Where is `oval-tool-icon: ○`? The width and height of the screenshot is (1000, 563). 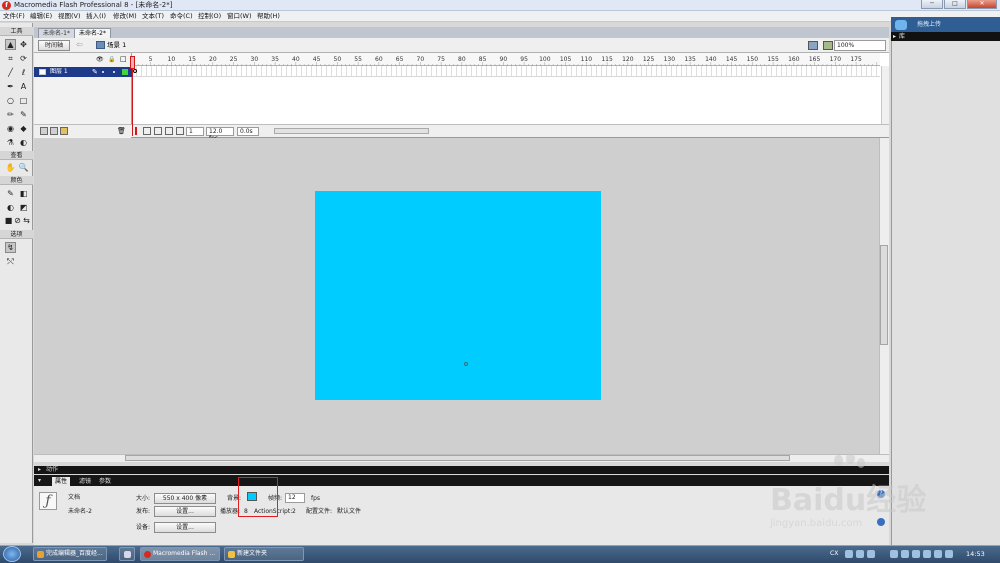 oval-tool-icon: ○ is located at coordinates (10, 100).